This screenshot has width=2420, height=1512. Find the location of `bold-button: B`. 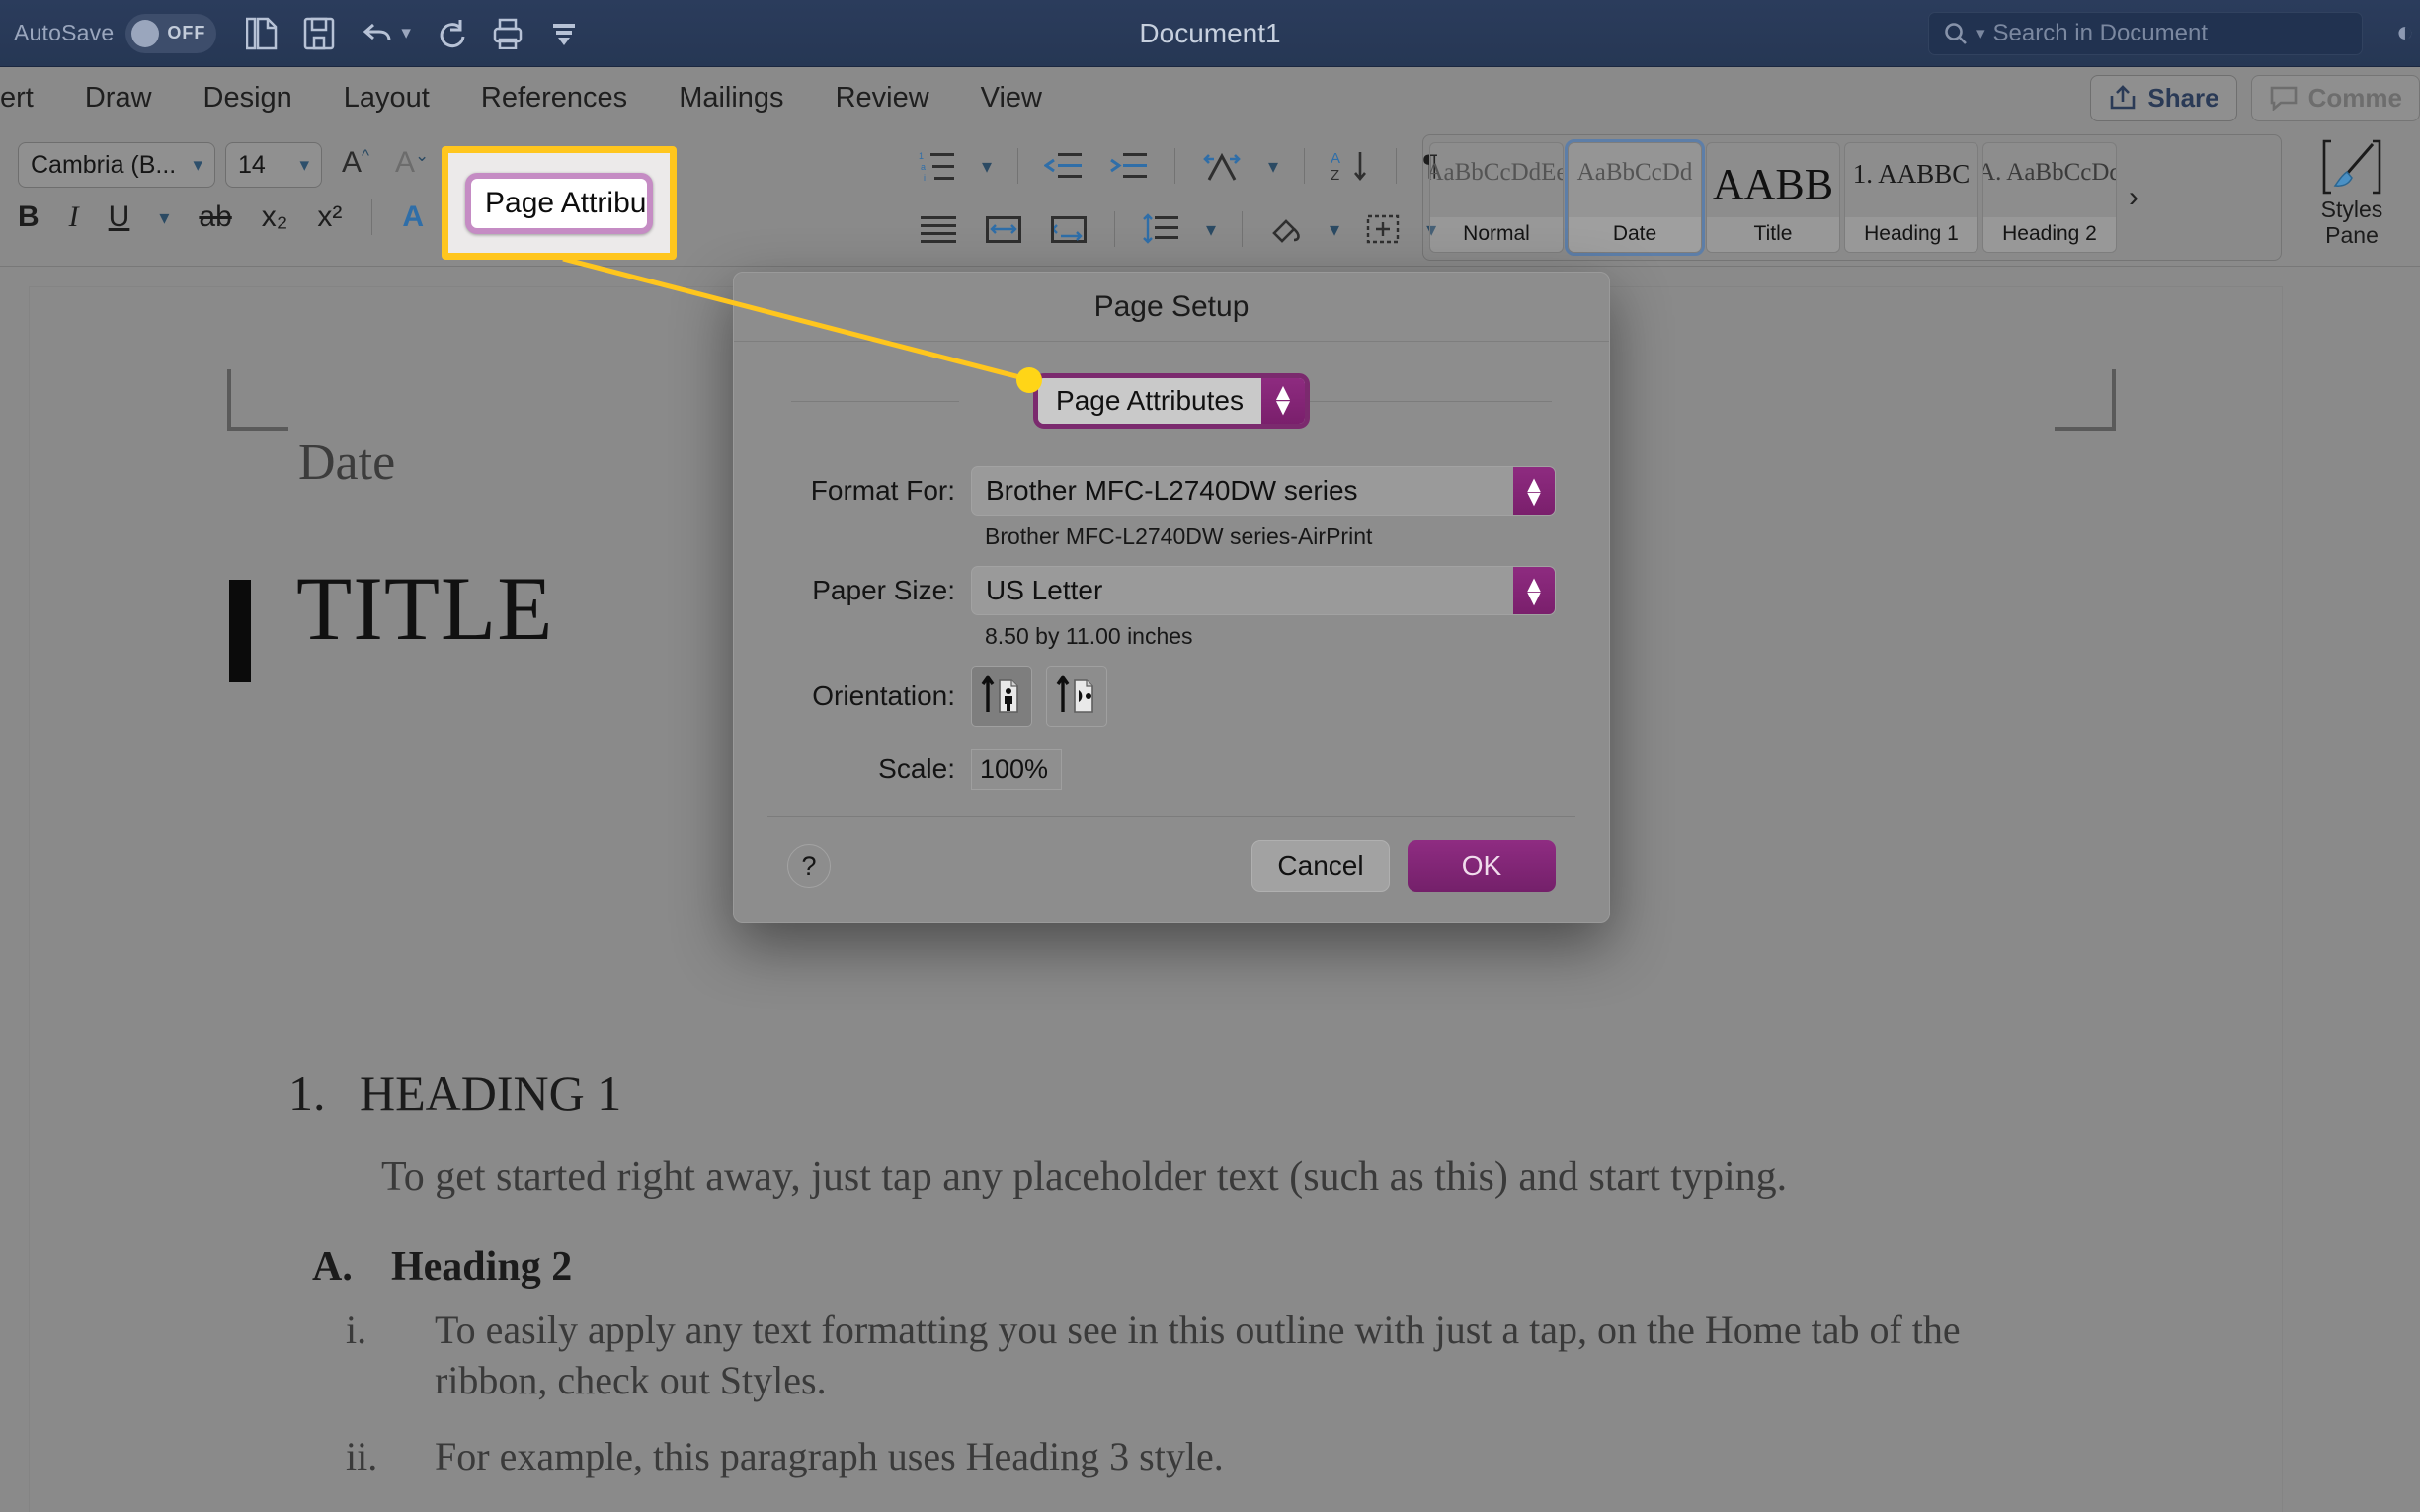

bold-button: B is located at coordinates (29, 217).